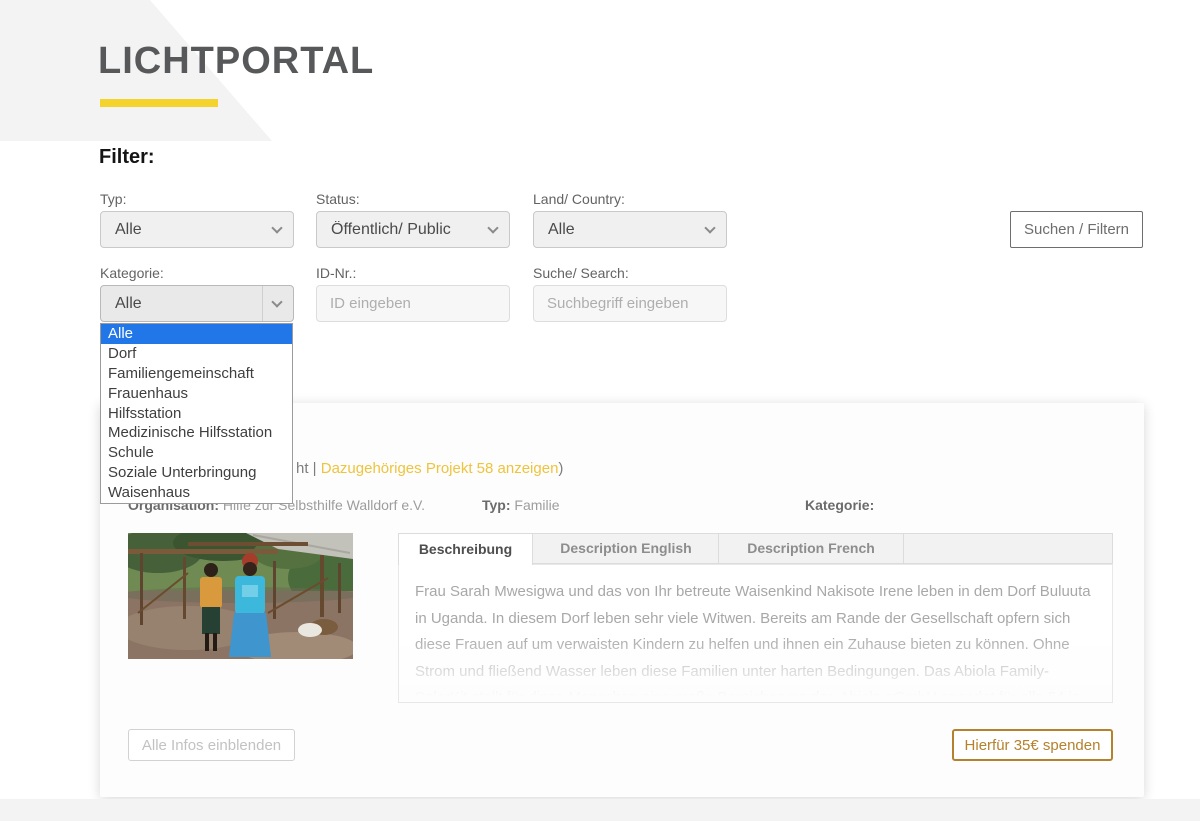  I want to click on status-select: Öffentlich/ Public, so click(413, 229).